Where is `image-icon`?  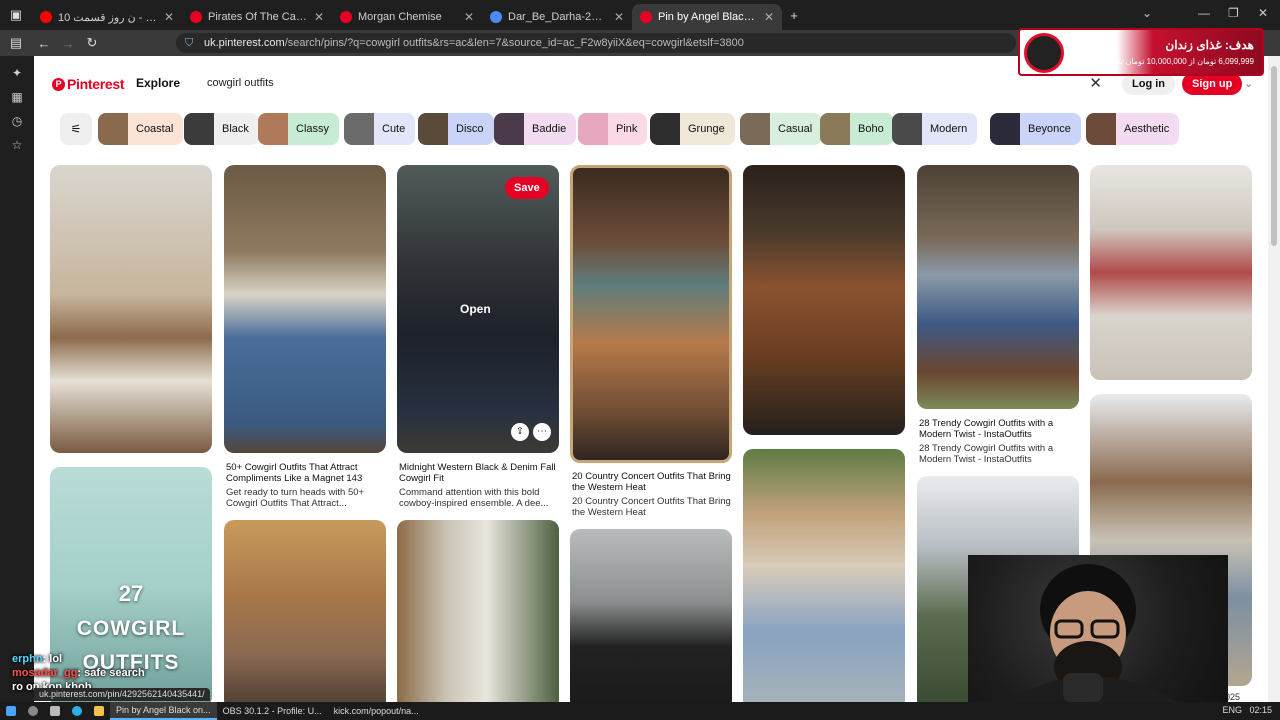 image-icon is located at coordinates (496, 17).